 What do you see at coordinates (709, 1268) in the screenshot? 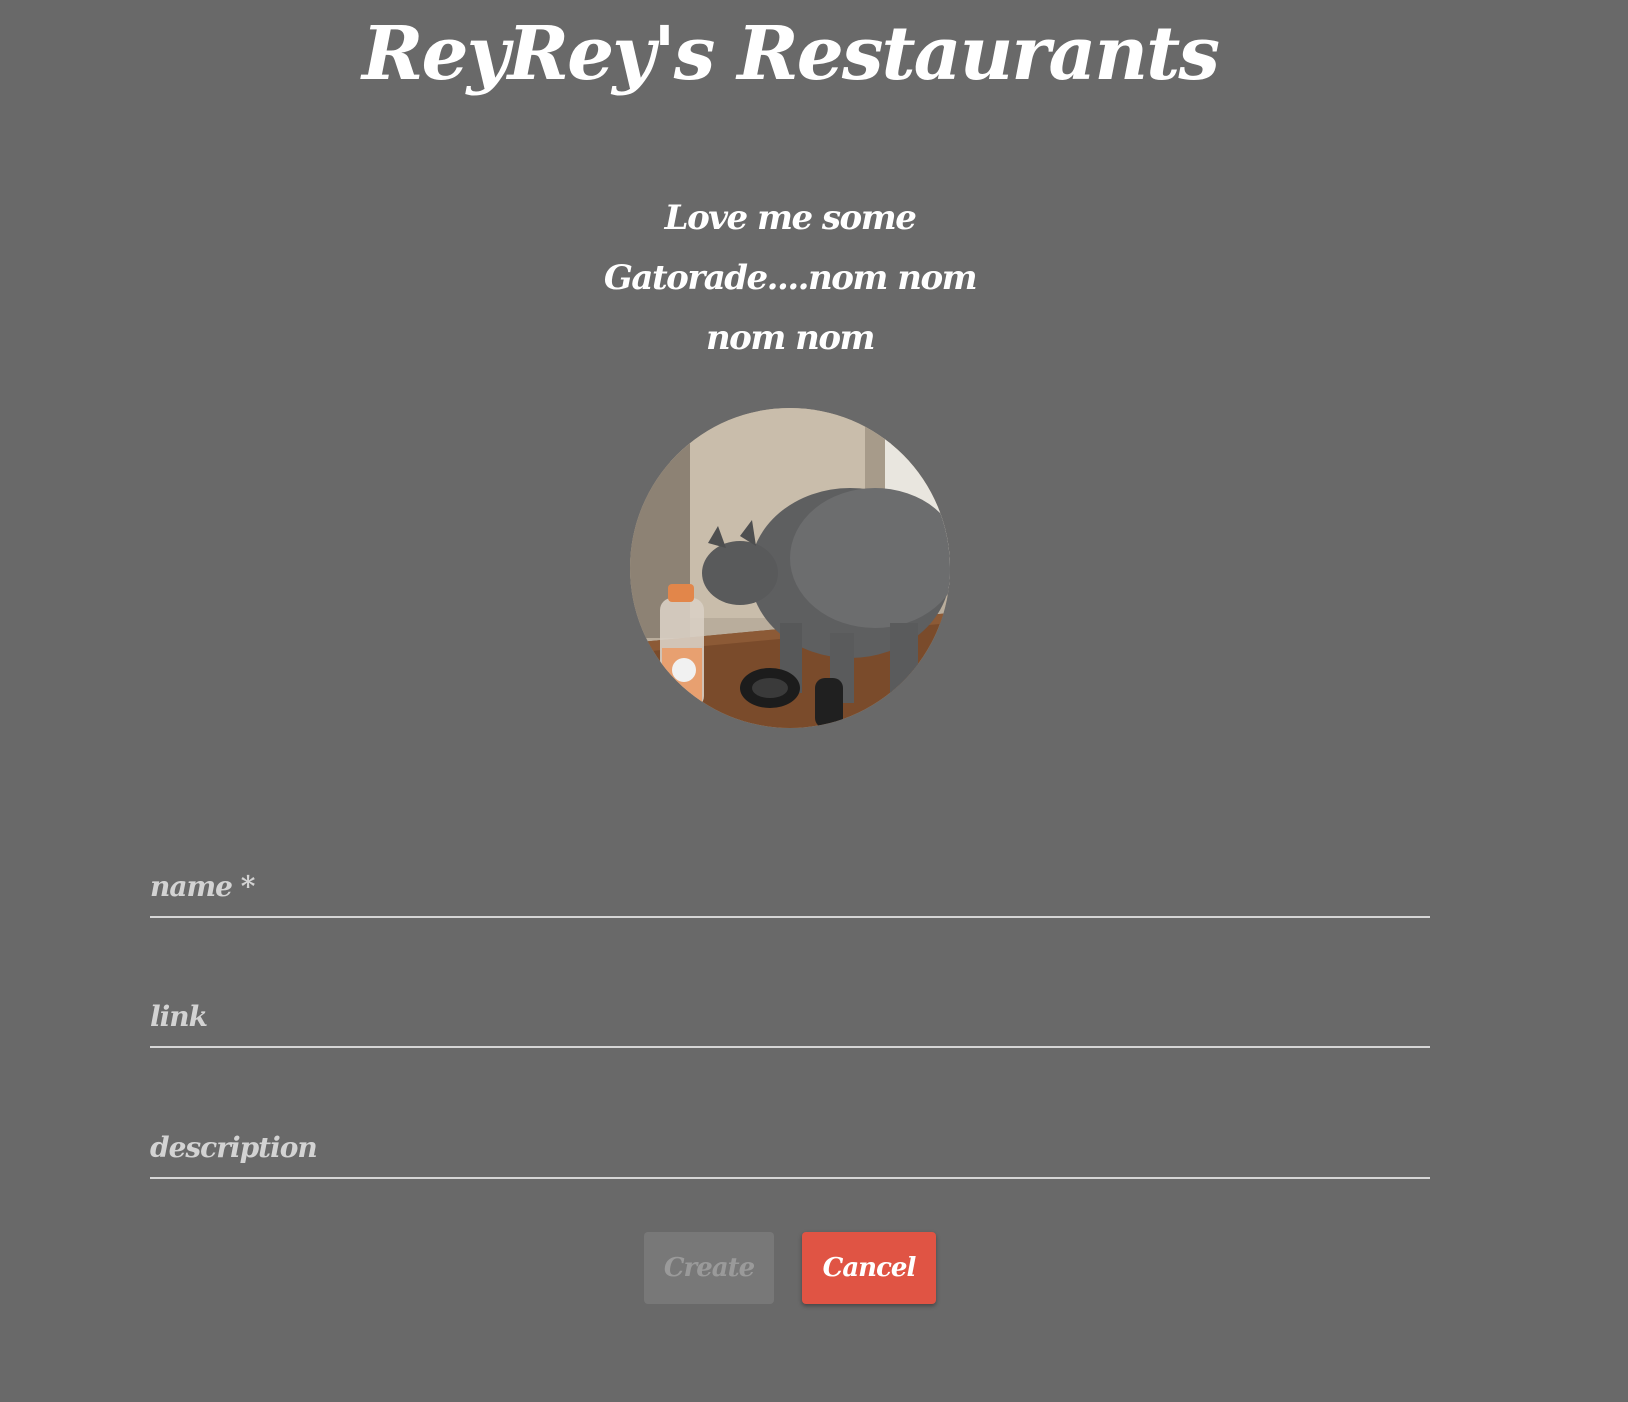
I see `create-button: Create` at bounding box center [709, 1268].